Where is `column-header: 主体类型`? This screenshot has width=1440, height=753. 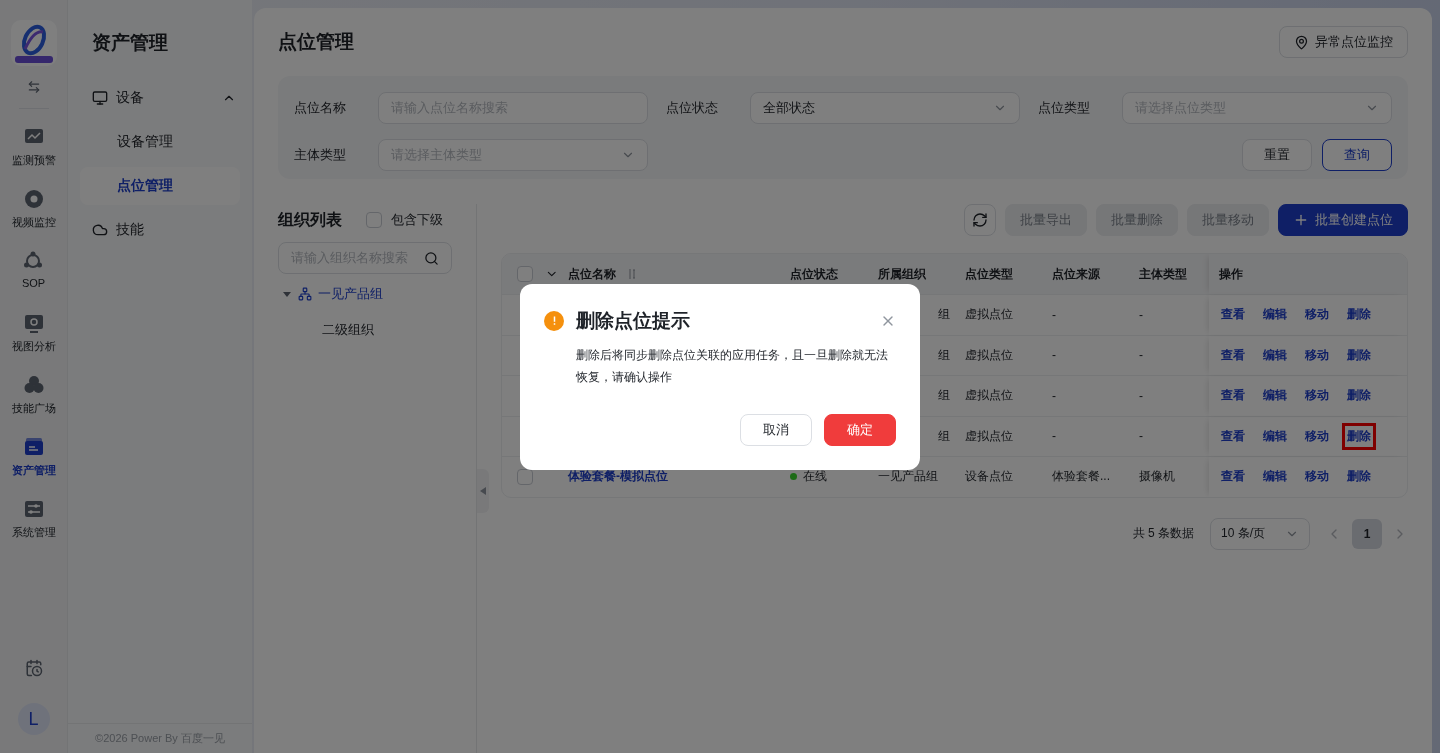
column-header: 主体类型 is located at coordinates (1163, 274).